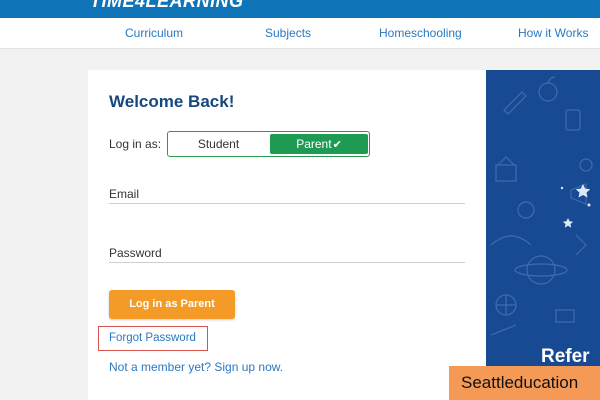 The image size is (600, 400). Describe the element at coordinates (565, 356) in the screenshot. I see `refer-heading: Refer` at that location.